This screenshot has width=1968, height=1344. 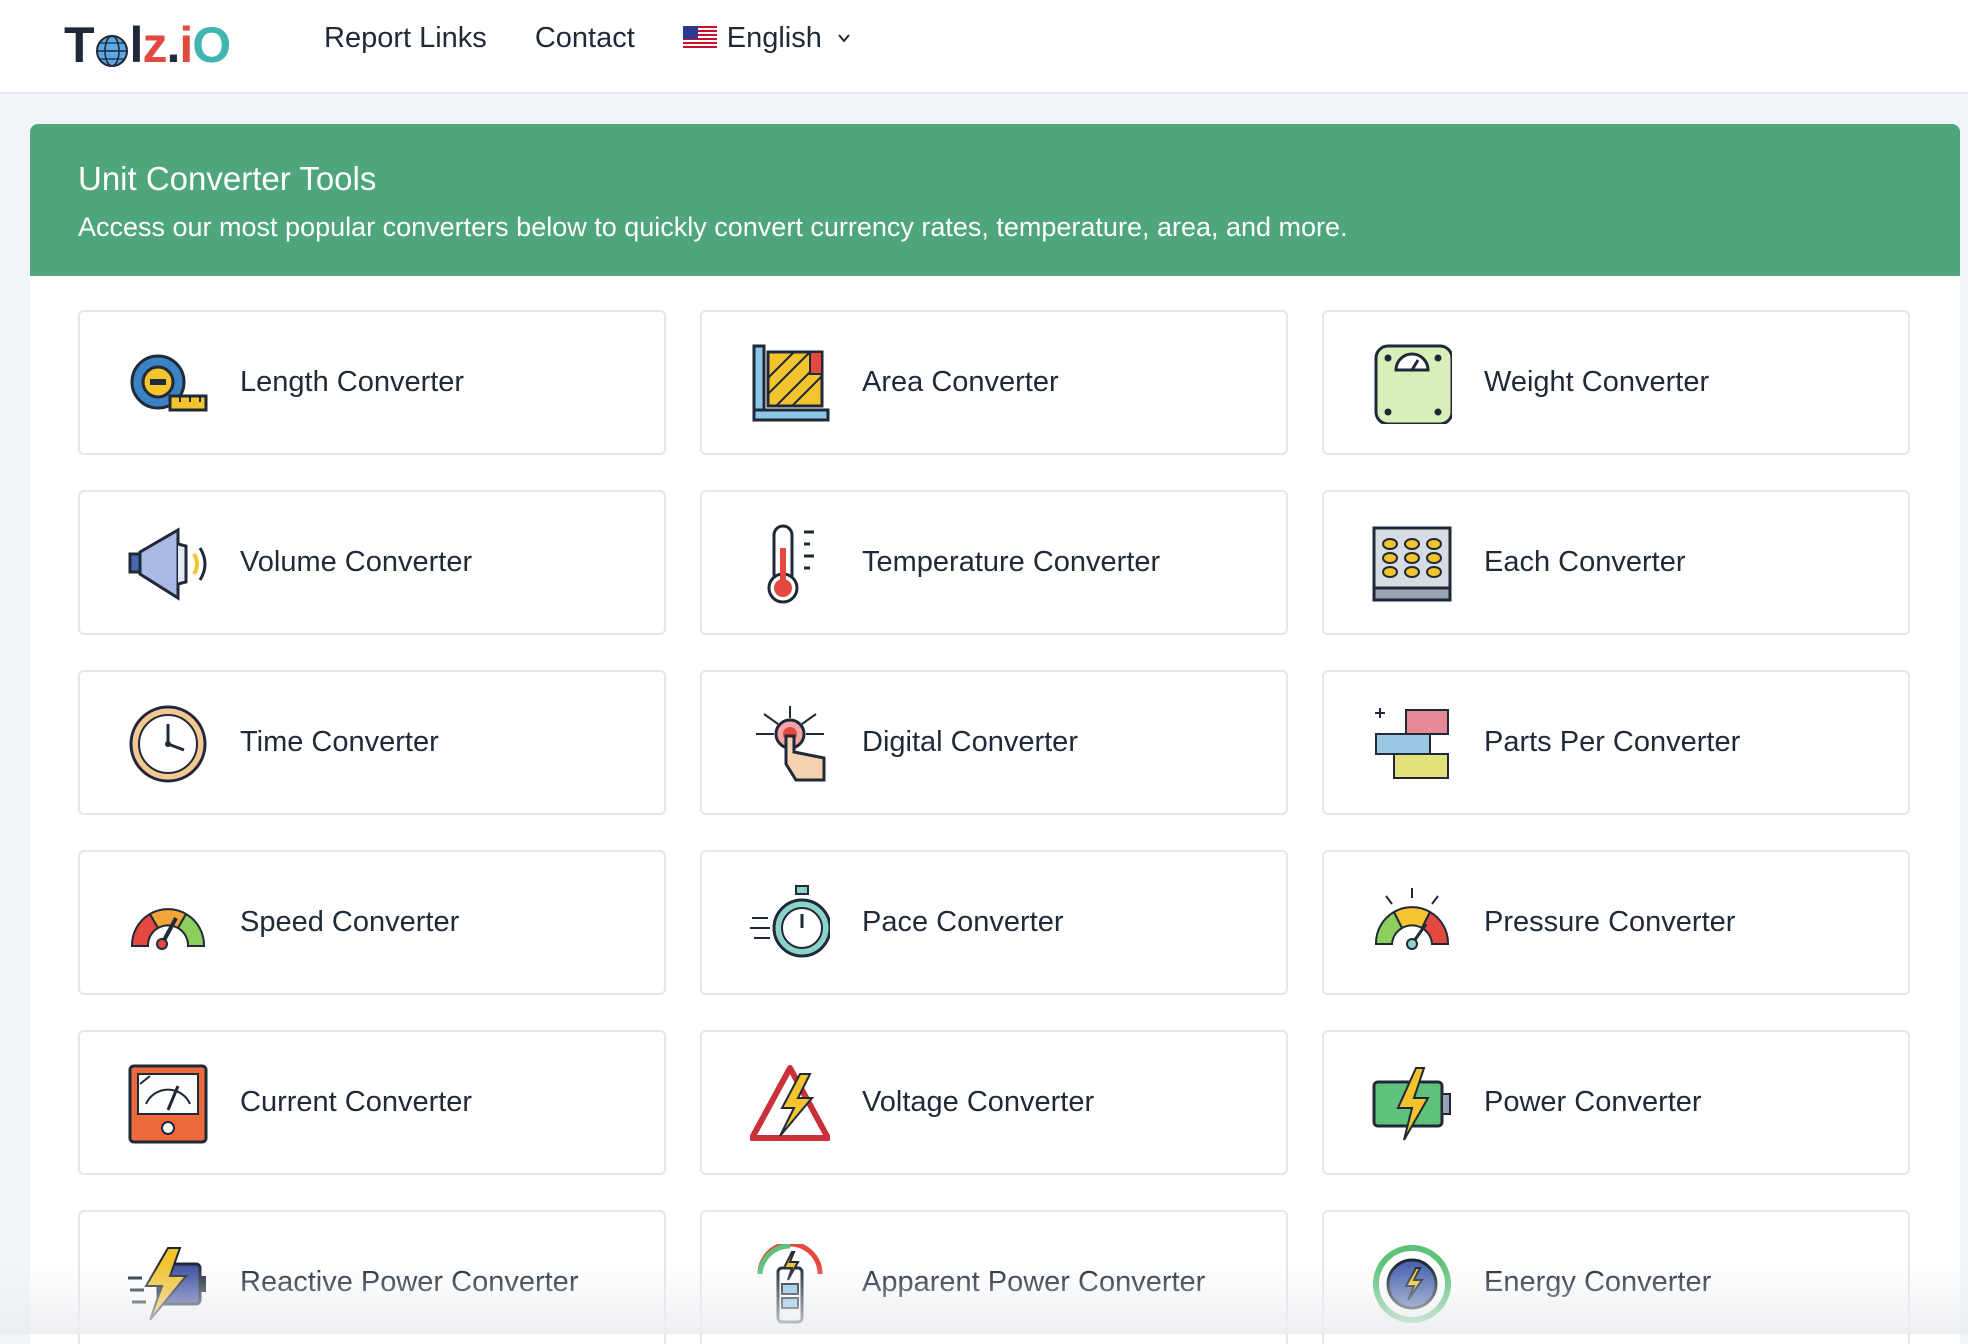 I want to click on energy-cycle-icon, so click(x=1412, y=1284).